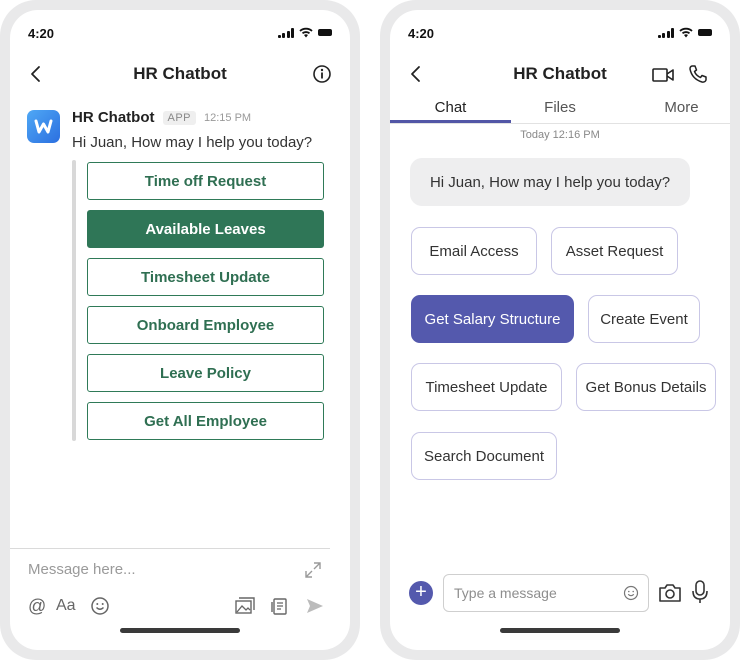 The width and height of the screenshot is (740, 660). I want to click on bot-logo-icon, so click(43, 126).